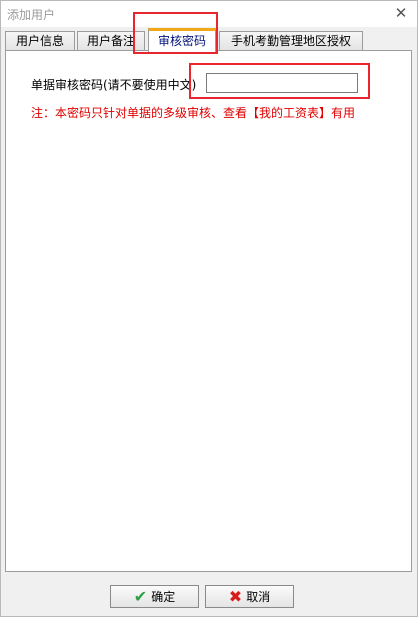 This screenshot has width=418, height=617. I want to click on x-icon: ✖, so click(235, 596).